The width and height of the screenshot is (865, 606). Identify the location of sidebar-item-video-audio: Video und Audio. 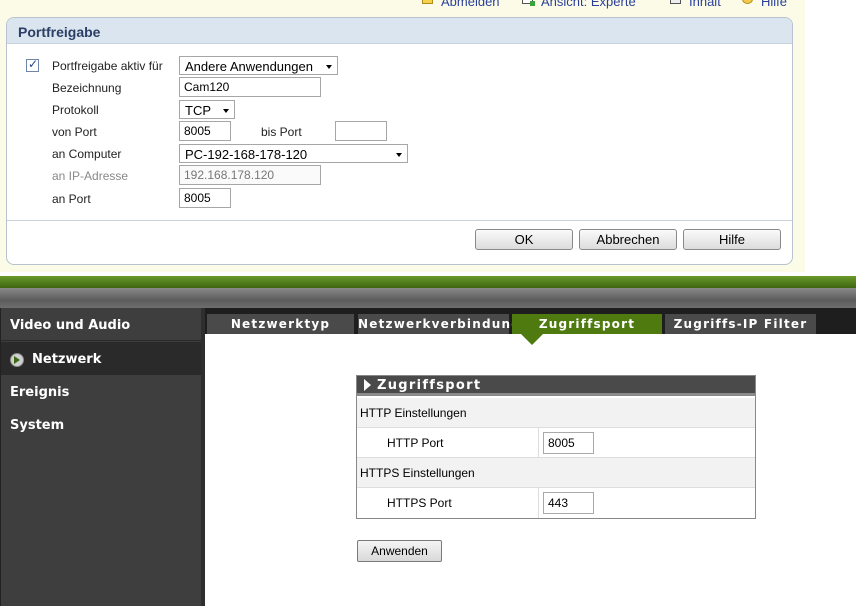
(101, 324).